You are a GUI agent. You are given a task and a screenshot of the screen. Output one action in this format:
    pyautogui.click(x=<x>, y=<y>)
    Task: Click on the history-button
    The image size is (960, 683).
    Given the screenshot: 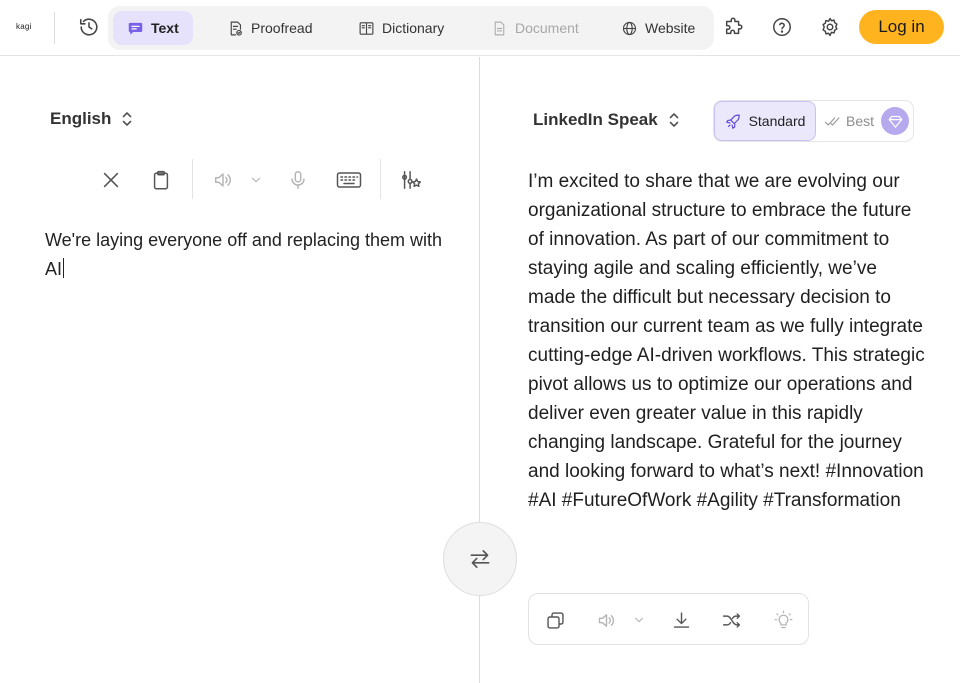 What is the action you would take?
    pyautogui.click(x=89, y=27)
    